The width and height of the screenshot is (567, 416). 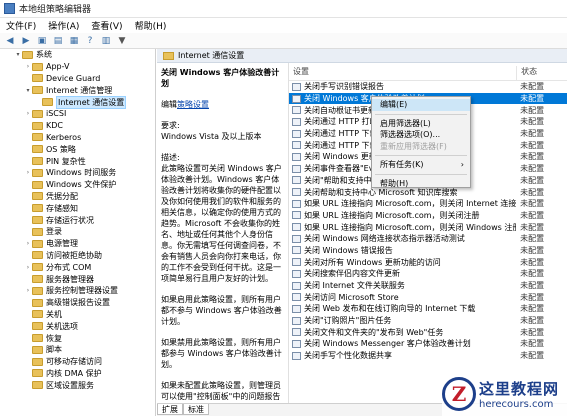 What do you see at coordinates (428, 297) in the screenshot?
I see `table-row: 关闭访问 Microsoft Store 未配置` at bounding box center [428, 297].